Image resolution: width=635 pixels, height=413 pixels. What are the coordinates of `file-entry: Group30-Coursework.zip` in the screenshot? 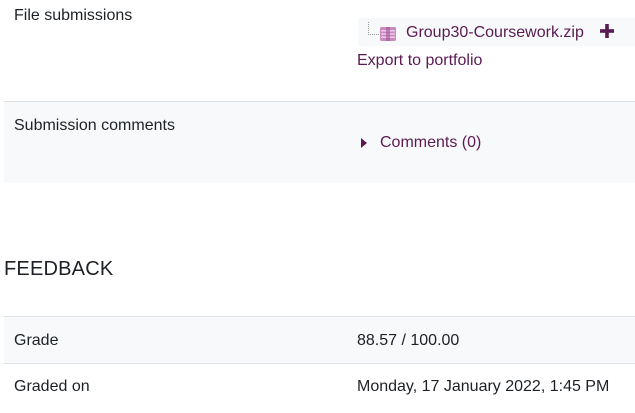 It's located at (496, 32).